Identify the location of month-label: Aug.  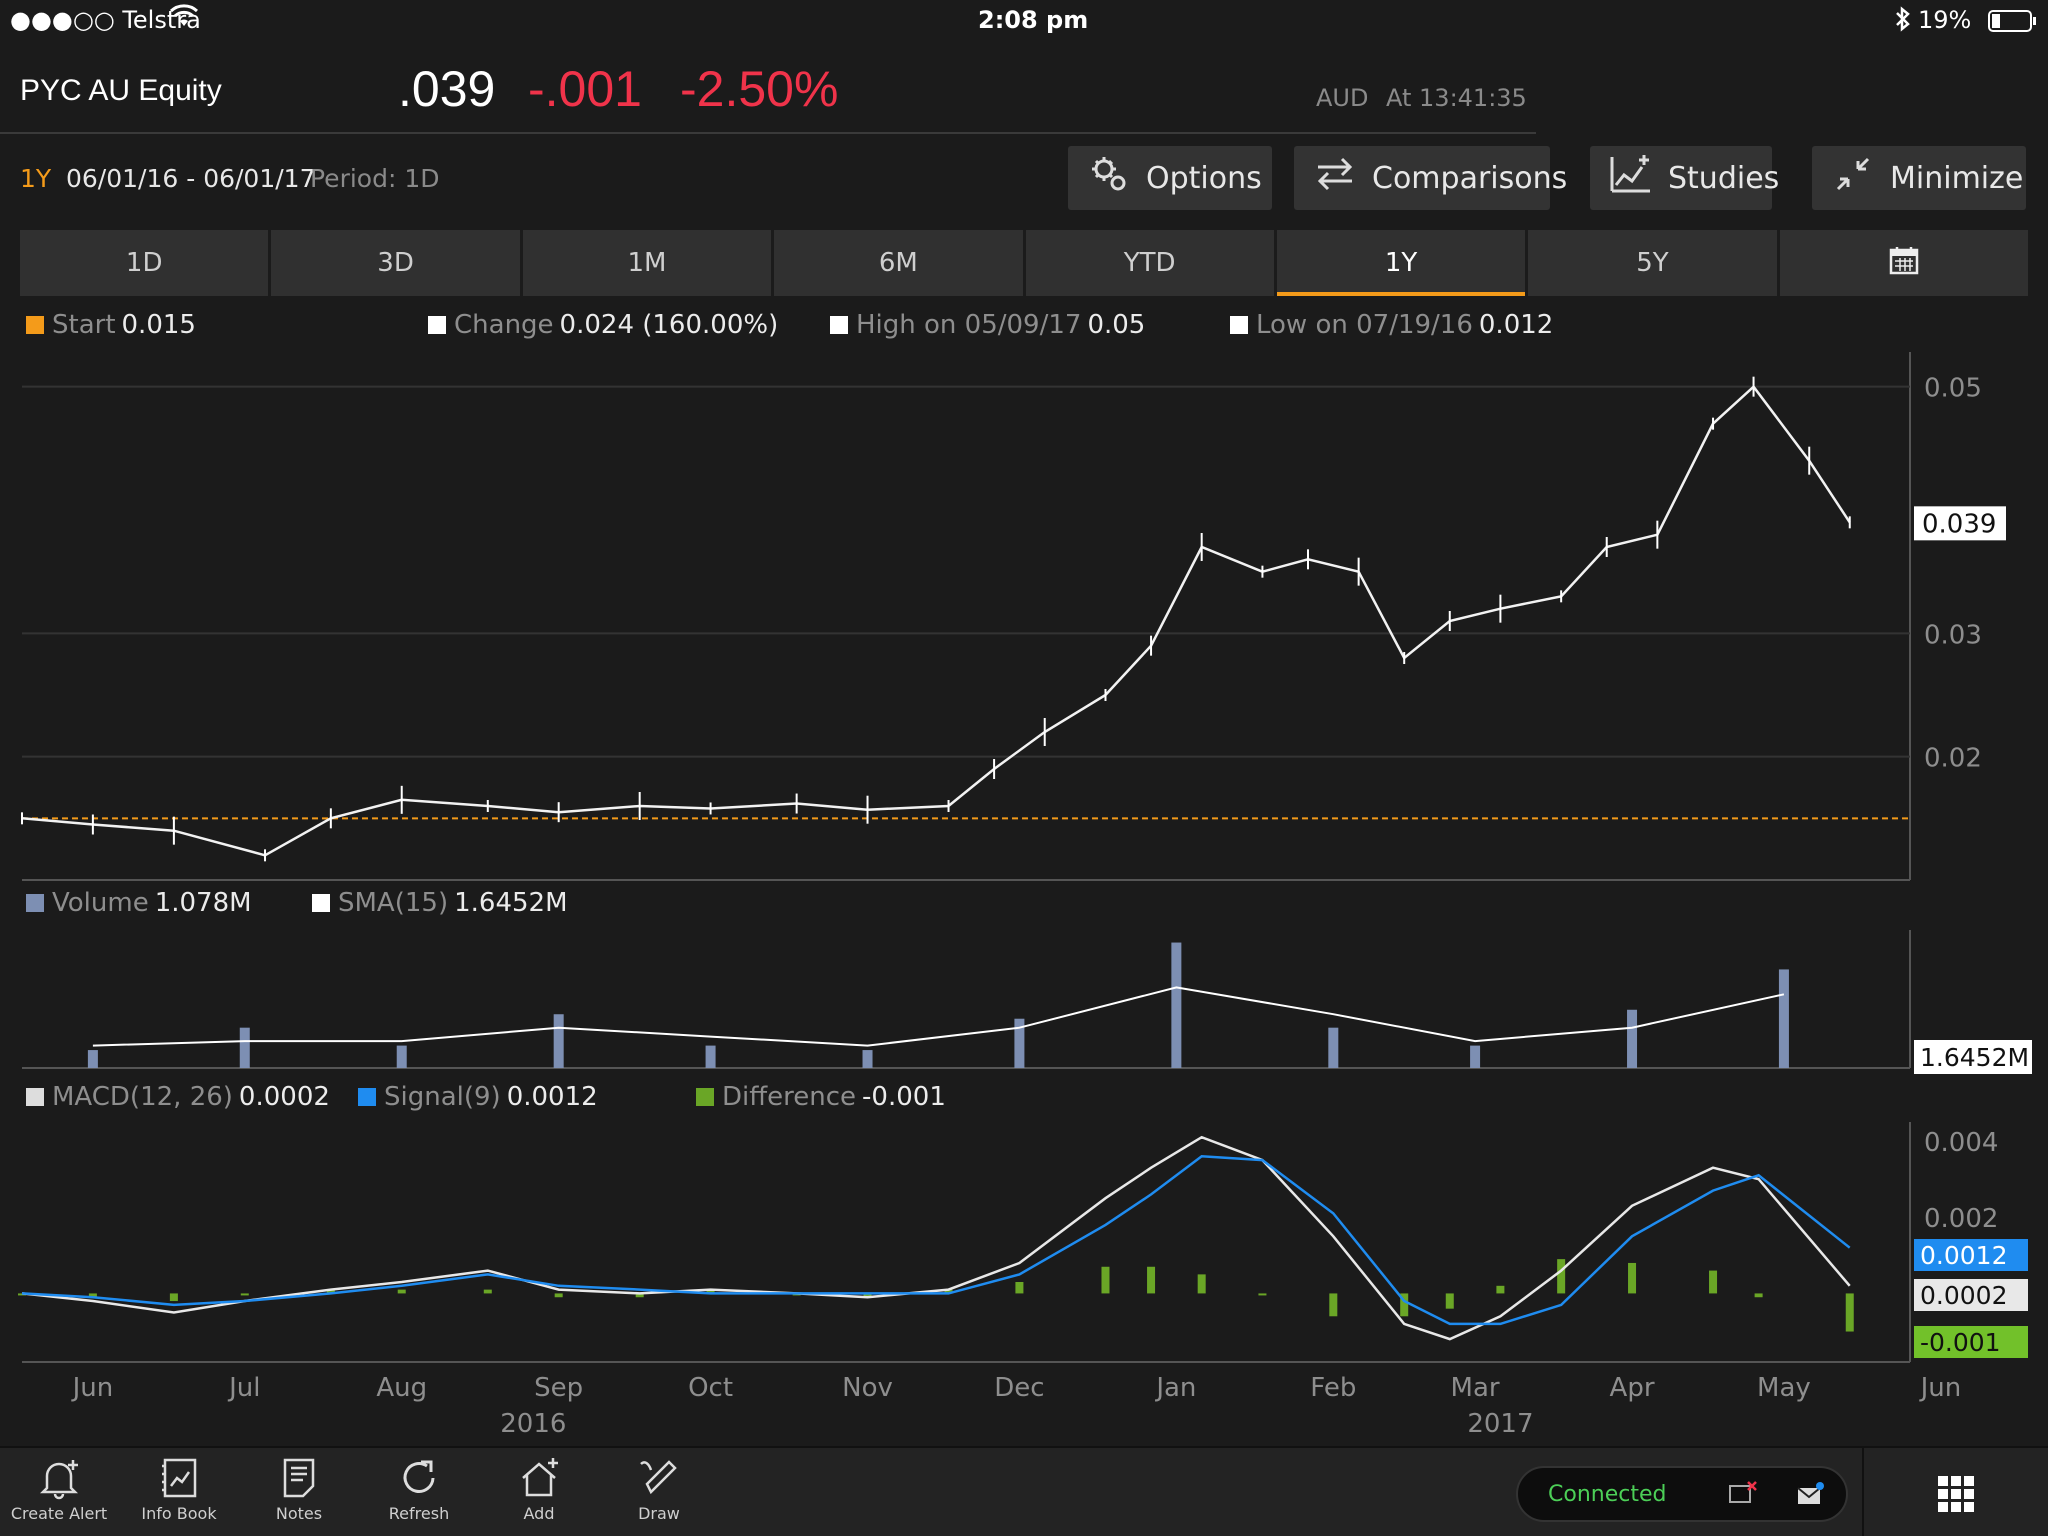
(401, 1388).